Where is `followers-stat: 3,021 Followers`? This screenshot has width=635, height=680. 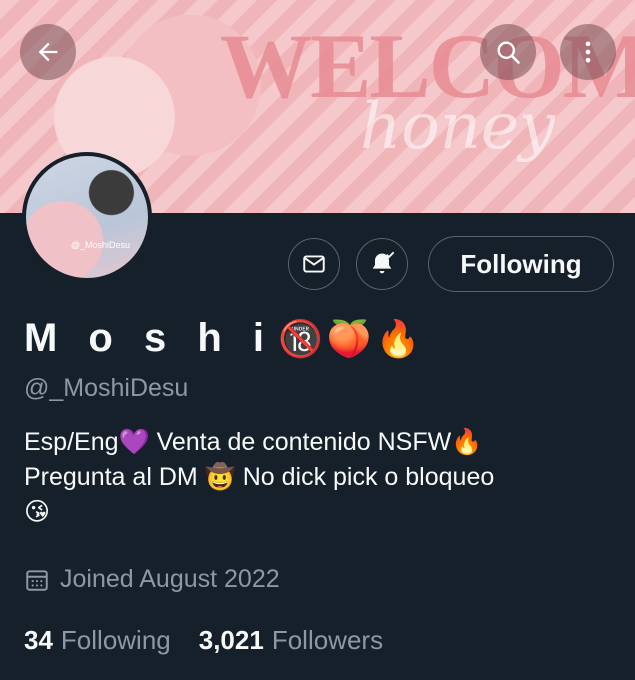 followers-stat: 3,021 Followers is located at coordinates (291, 640).